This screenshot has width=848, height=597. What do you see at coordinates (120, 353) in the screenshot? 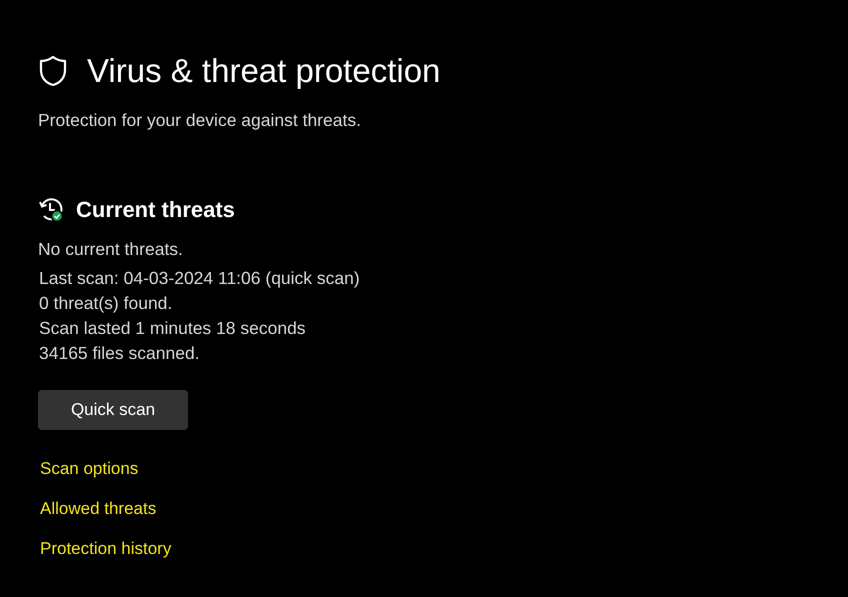
I see `scan-detail: 34165 files scanned.` at bounding box center [120, 353].